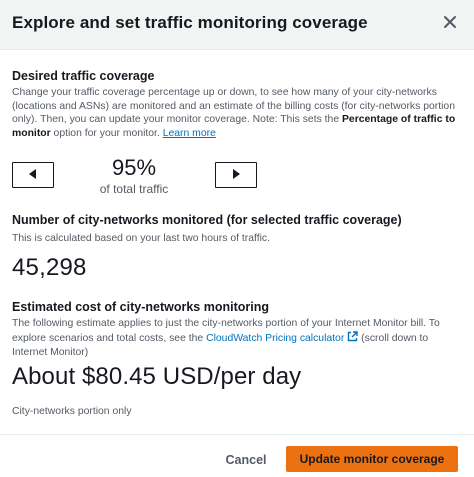 This screenshot has height=477, width=474. Describe the element at coordinates (134, 189) in the screenshot. I see `coverage-percent-label: of total traffic` at that location.